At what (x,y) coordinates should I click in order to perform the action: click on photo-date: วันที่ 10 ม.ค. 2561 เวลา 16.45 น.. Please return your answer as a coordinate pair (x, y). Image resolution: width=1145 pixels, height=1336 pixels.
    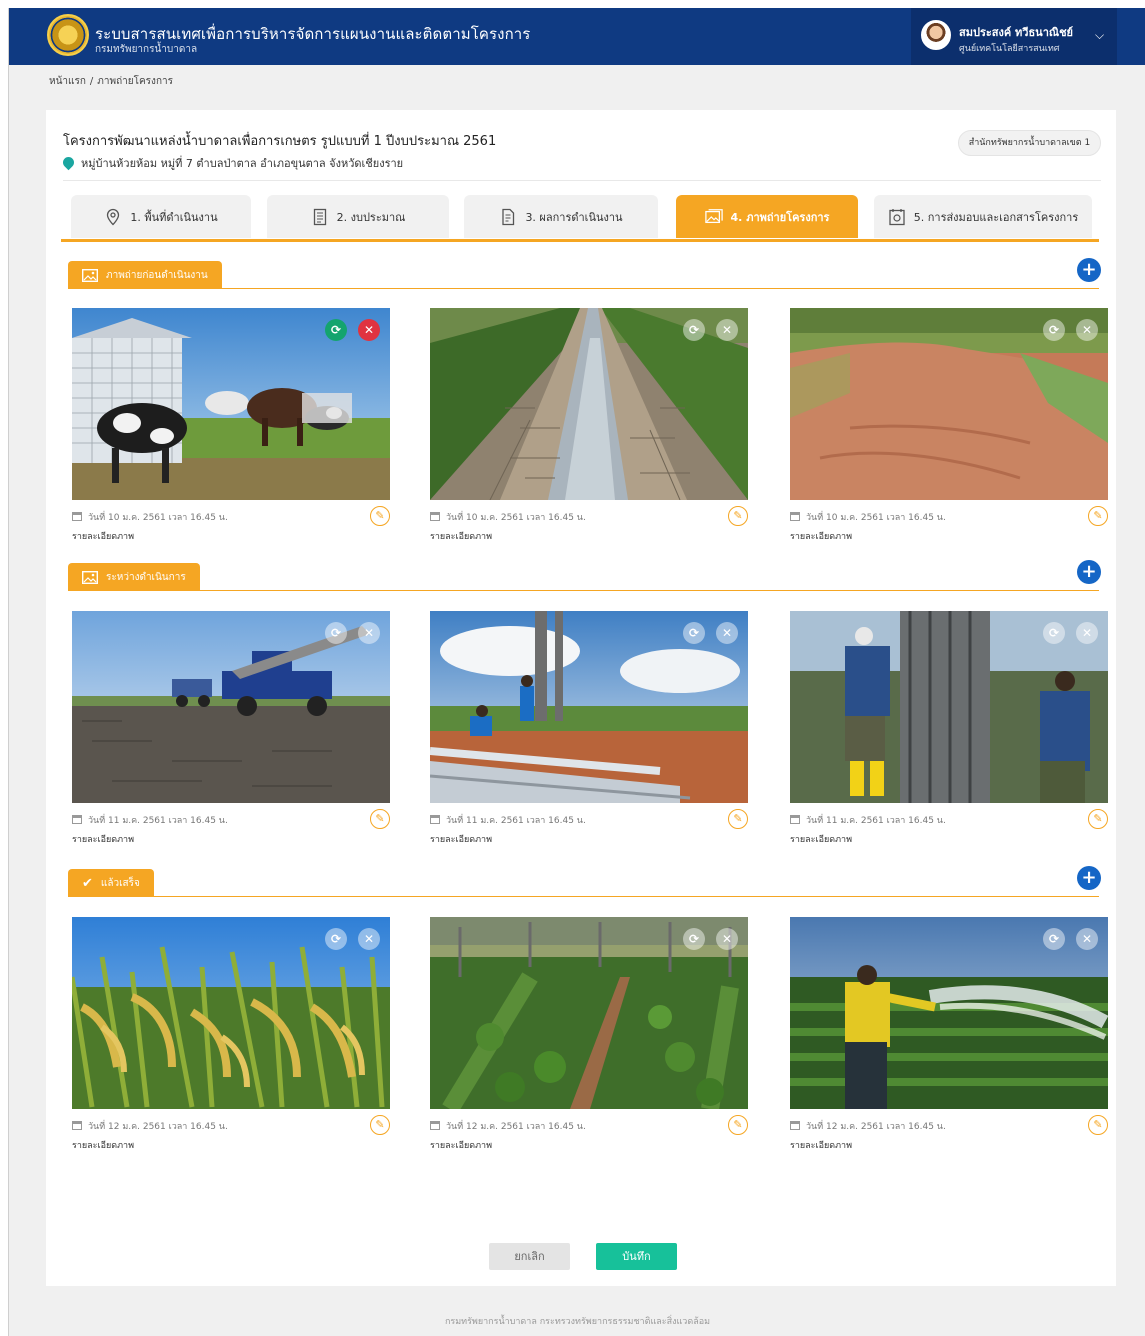
    Looking at the image, I should click on (868, 517).